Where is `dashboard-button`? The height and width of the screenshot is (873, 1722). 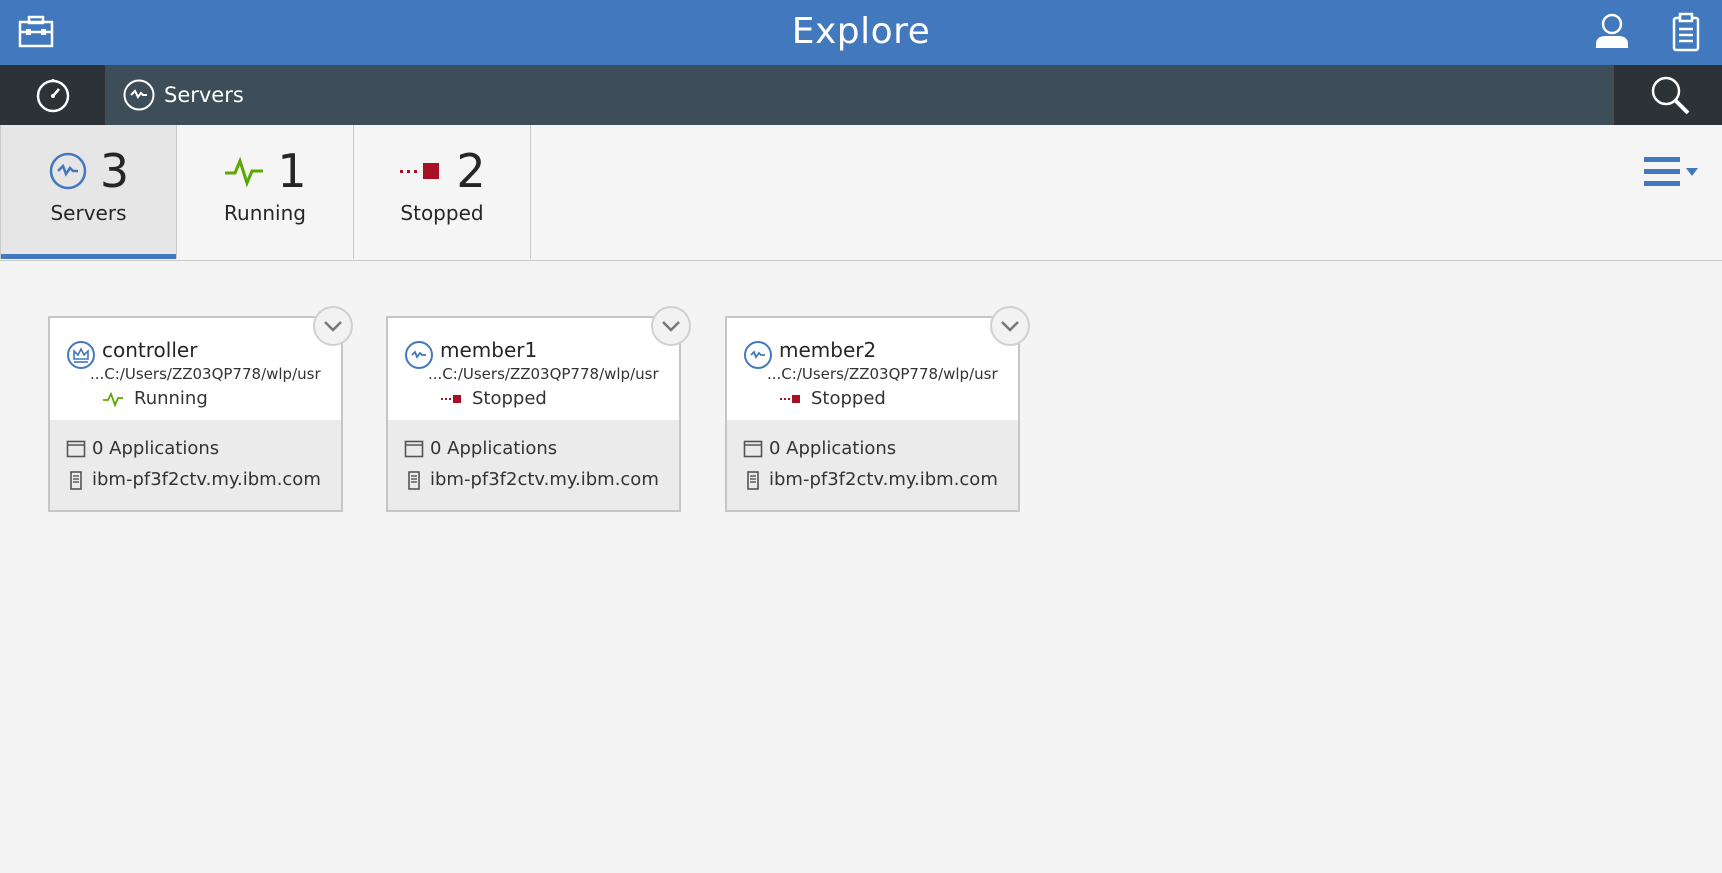 dashboard-button is located at coordinates (52, 95).